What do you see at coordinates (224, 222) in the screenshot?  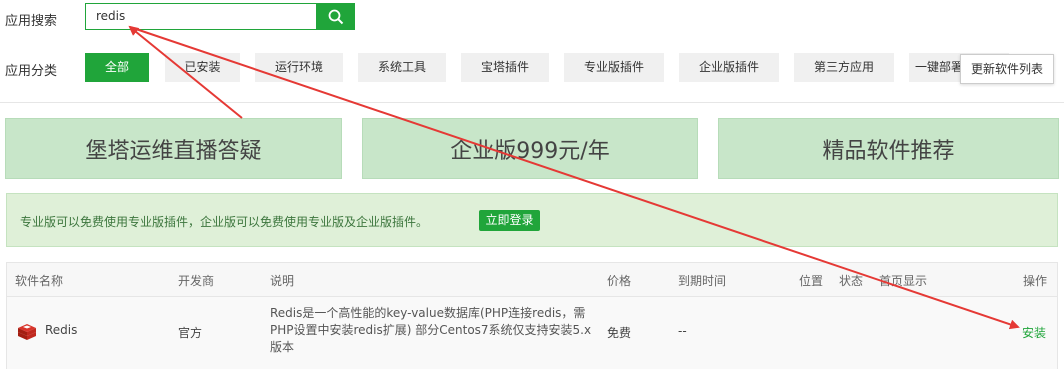 I see `notice-text: 专业版可以免费使用专业版插件，企业版可以免费使用专业版及企业版插件。` at bounding box center [224, 222].